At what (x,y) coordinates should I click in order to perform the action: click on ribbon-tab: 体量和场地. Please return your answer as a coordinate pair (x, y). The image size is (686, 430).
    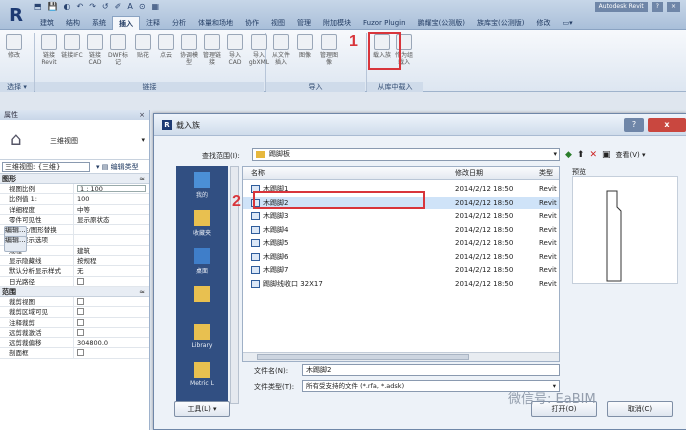
    Looking at the image, I should click on (215, 23).